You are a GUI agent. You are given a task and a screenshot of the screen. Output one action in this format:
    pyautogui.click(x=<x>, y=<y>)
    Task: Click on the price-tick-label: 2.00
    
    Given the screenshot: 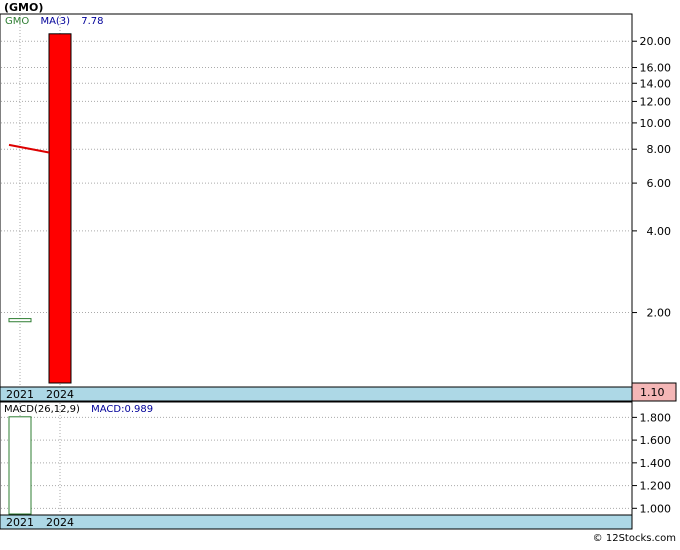 What is the action you would take?
    pyautogui.click(x=659, y=313)
    